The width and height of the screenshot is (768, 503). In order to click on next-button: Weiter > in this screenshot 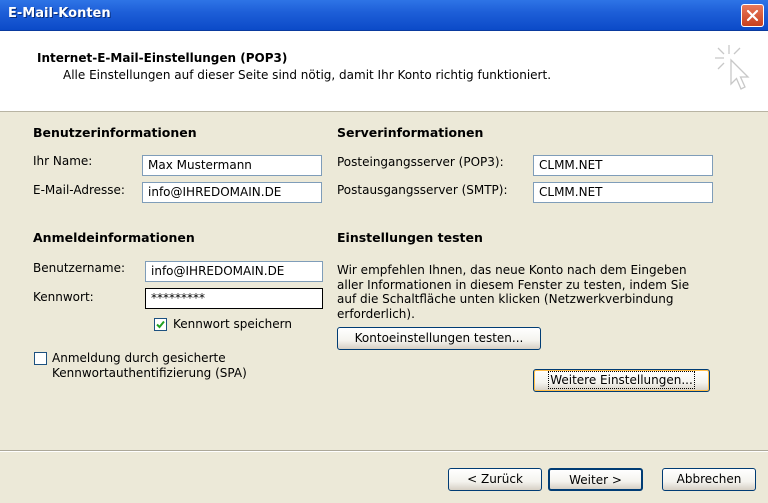, I will do `click(595, 479)`.